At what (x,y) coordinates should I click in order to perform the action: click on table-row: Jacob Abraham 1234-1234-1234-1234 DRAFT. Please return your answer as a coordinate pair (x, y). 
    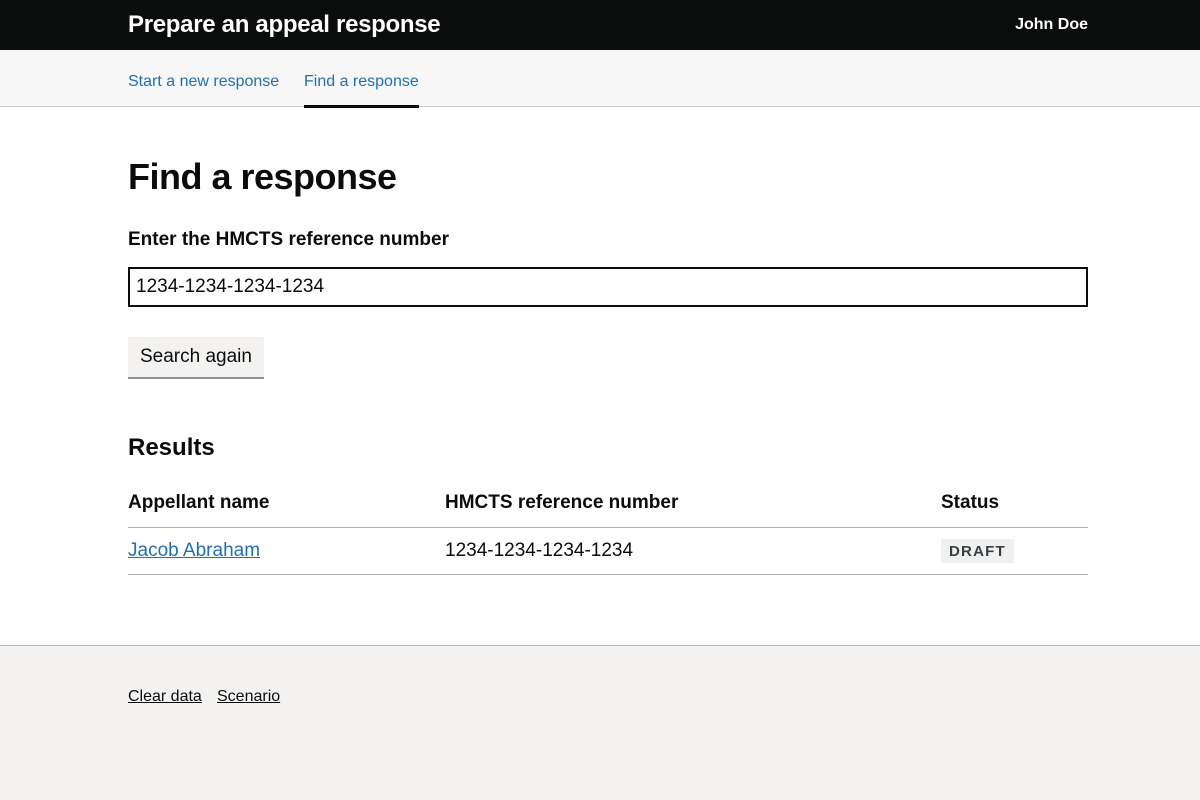
    Looking at the image, I should click on (608, 551).